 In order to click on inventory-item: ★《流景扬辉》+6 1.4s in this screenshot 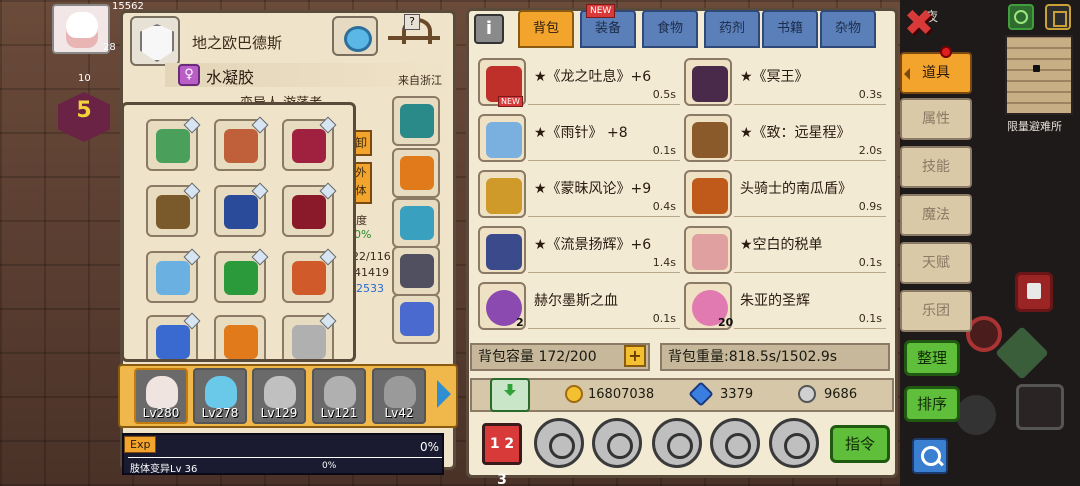, I will do `click(581, 250)`.